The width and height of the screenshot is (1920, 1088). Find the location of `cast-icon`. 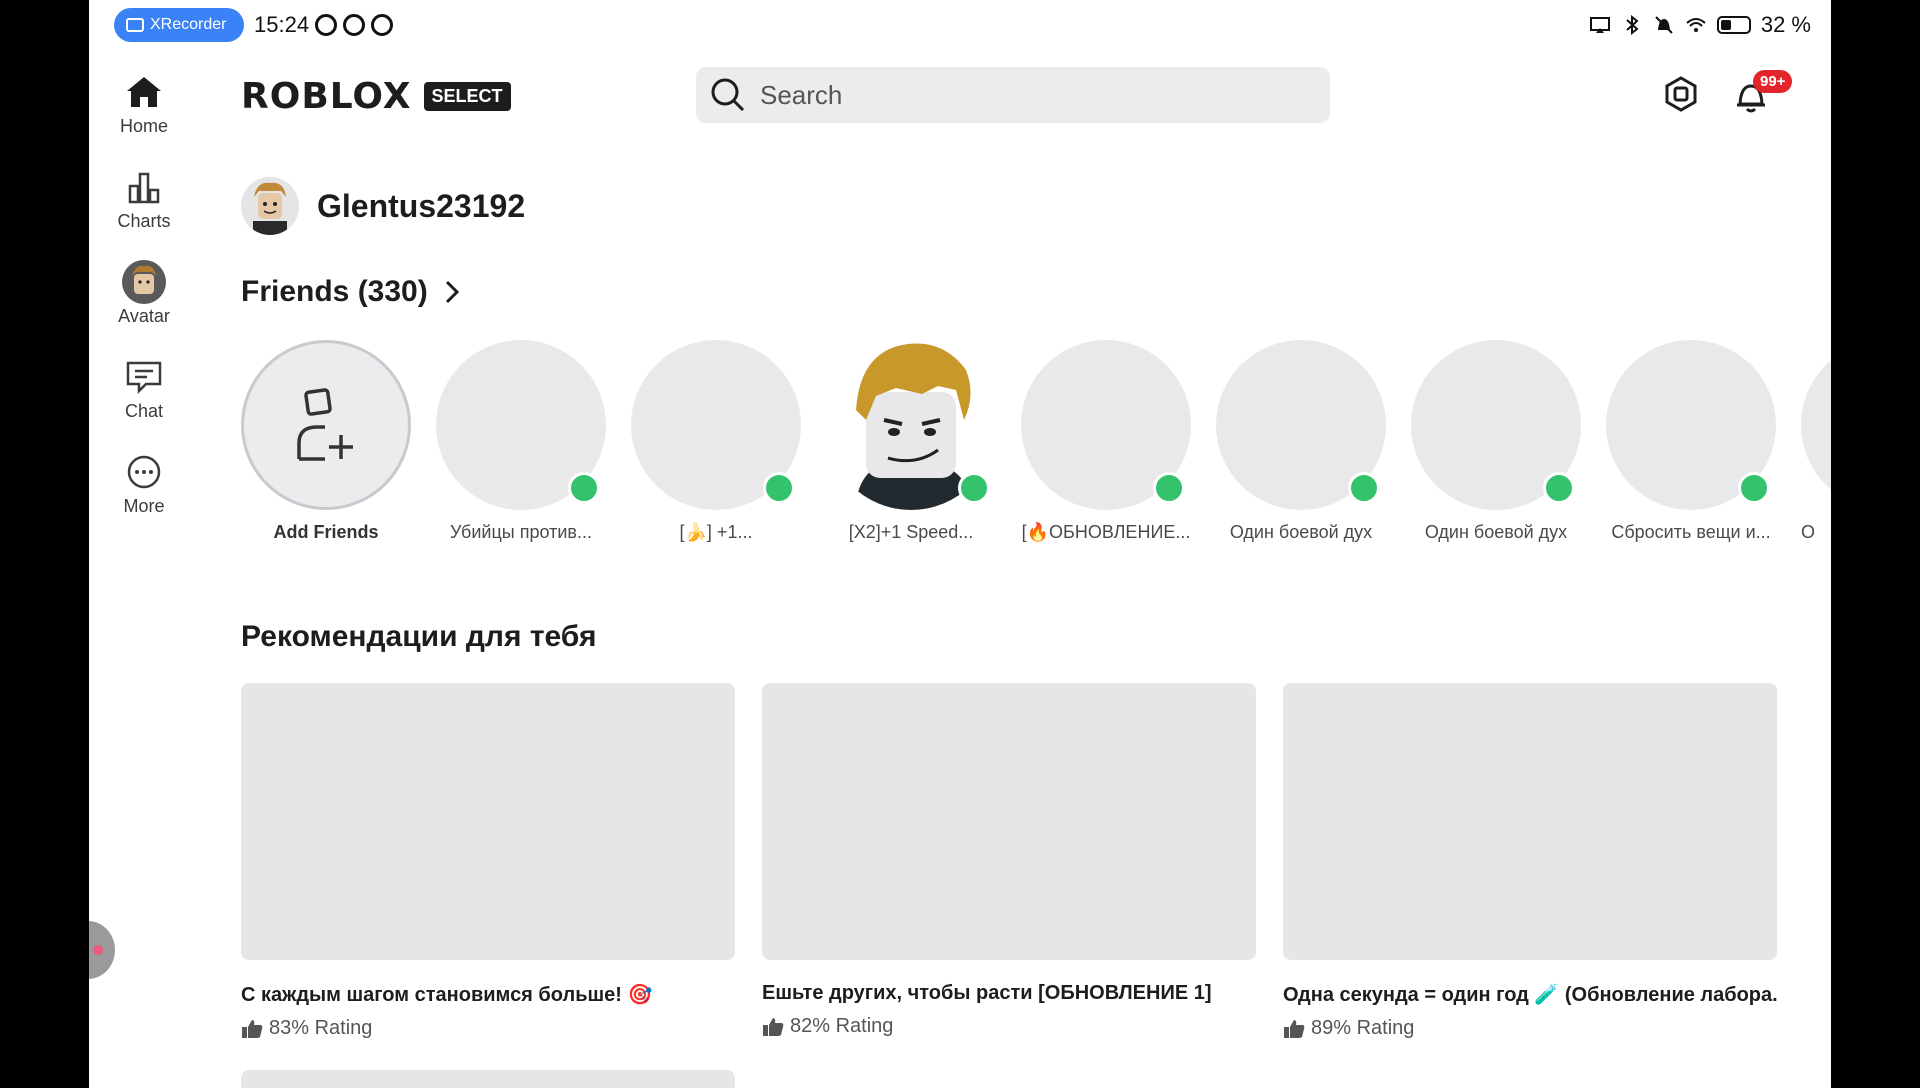

cast-icon is located at coordinates (1599, 25).